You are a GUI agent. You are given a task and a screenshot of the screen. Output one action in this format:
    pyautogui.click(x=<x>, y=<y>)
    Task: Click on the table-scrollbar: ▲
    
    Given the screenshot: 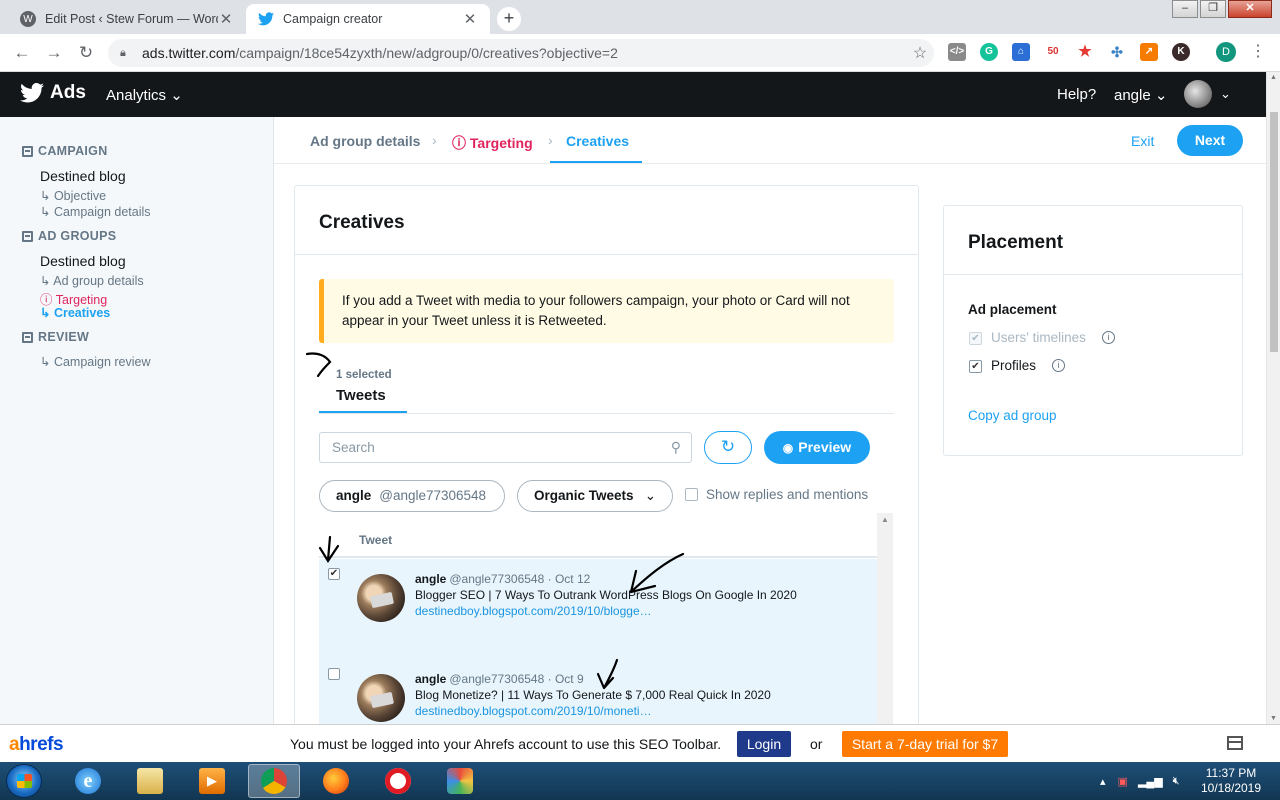 What is the action you would take?
    pyautogui.click(x=885, y=629)
    